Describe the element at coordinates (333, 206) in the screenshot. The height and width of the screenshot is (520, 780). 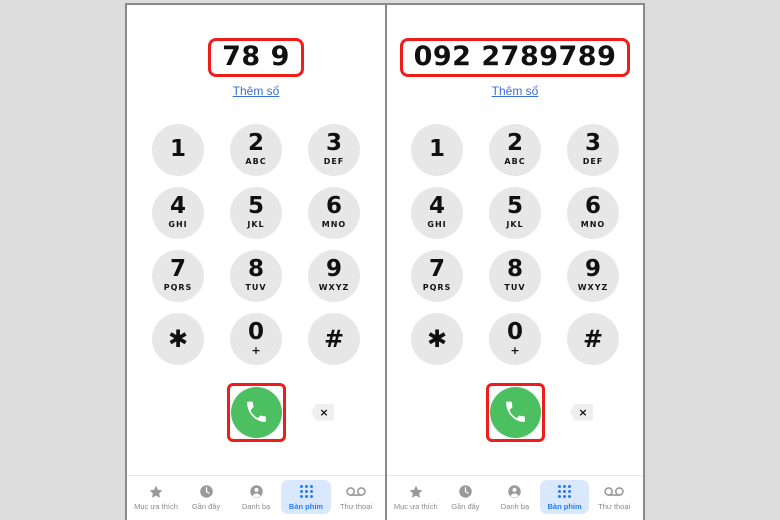
I see `key-digit: 6` at that location.